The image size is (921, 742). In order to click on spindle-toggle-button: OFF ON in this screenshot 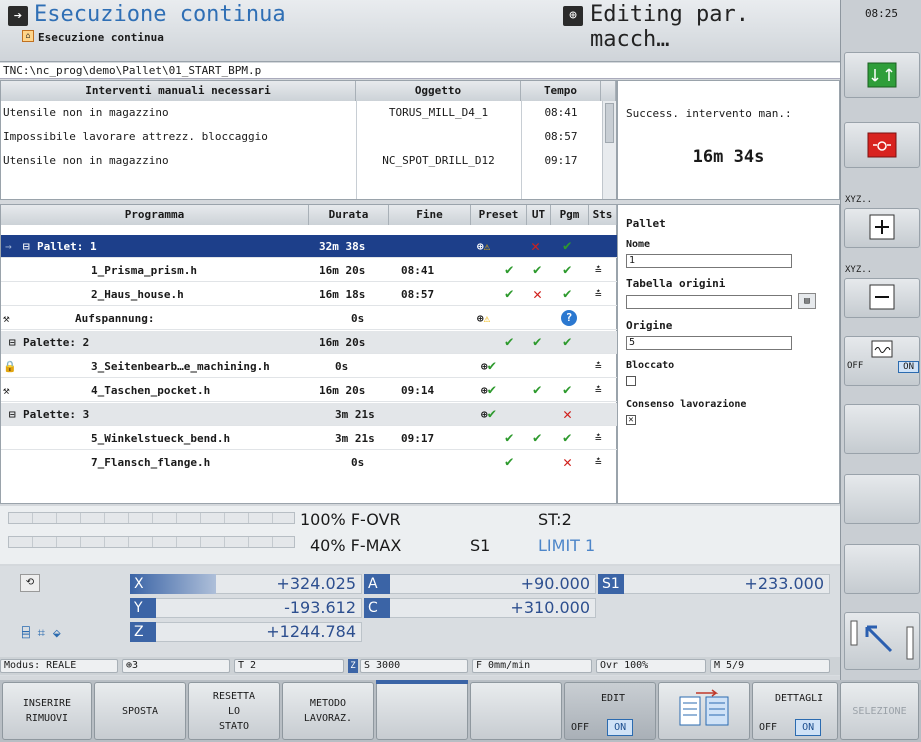, I will do `click(882, 361)`.